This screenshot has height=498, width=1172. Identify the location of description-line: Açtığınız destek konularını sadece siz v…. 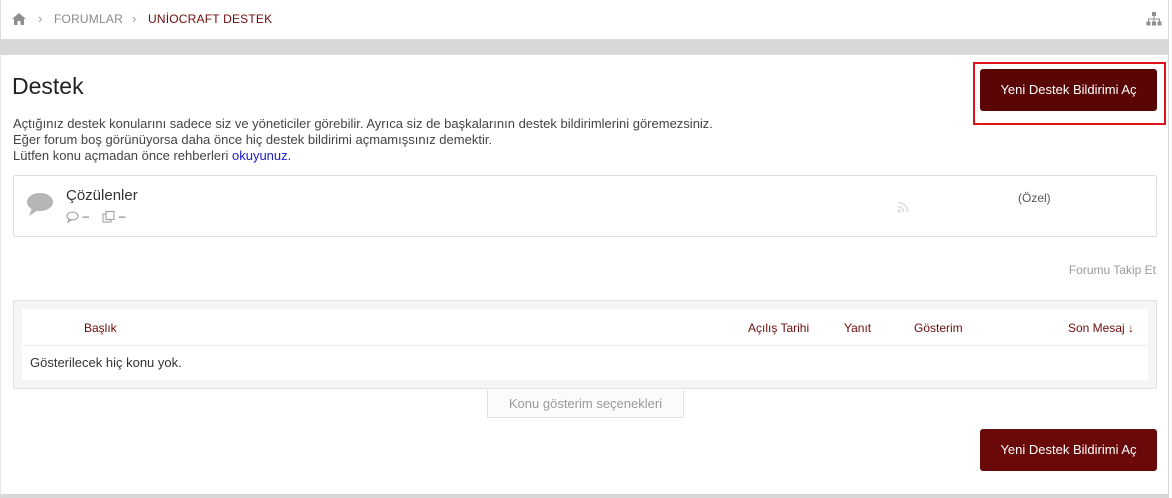
(363, 123).